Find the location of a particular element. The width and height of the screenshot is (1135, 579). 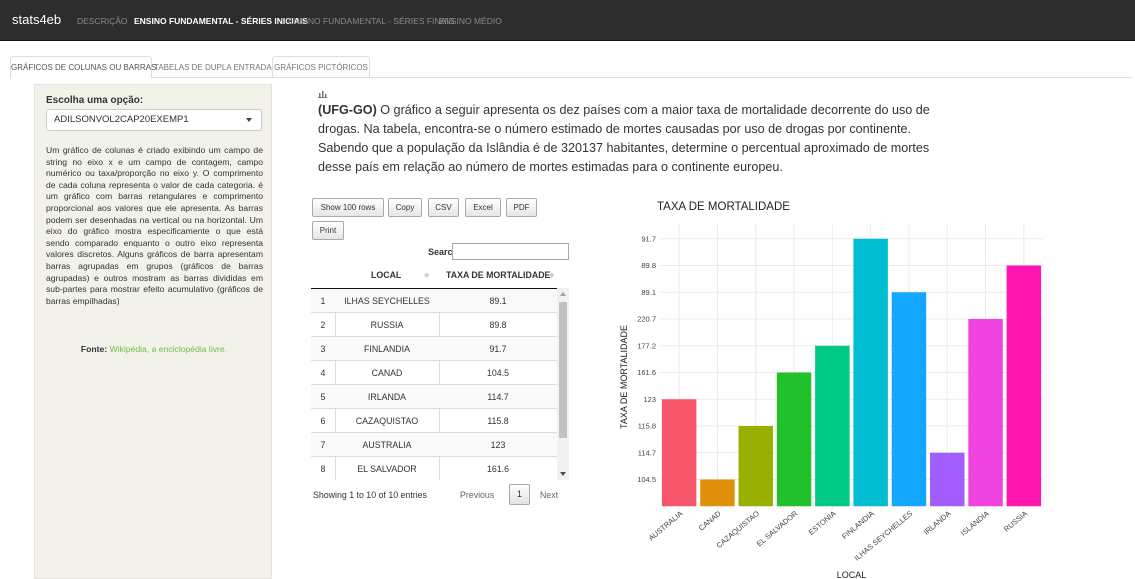

bar-finlandia is located at coordinates (870, 372).